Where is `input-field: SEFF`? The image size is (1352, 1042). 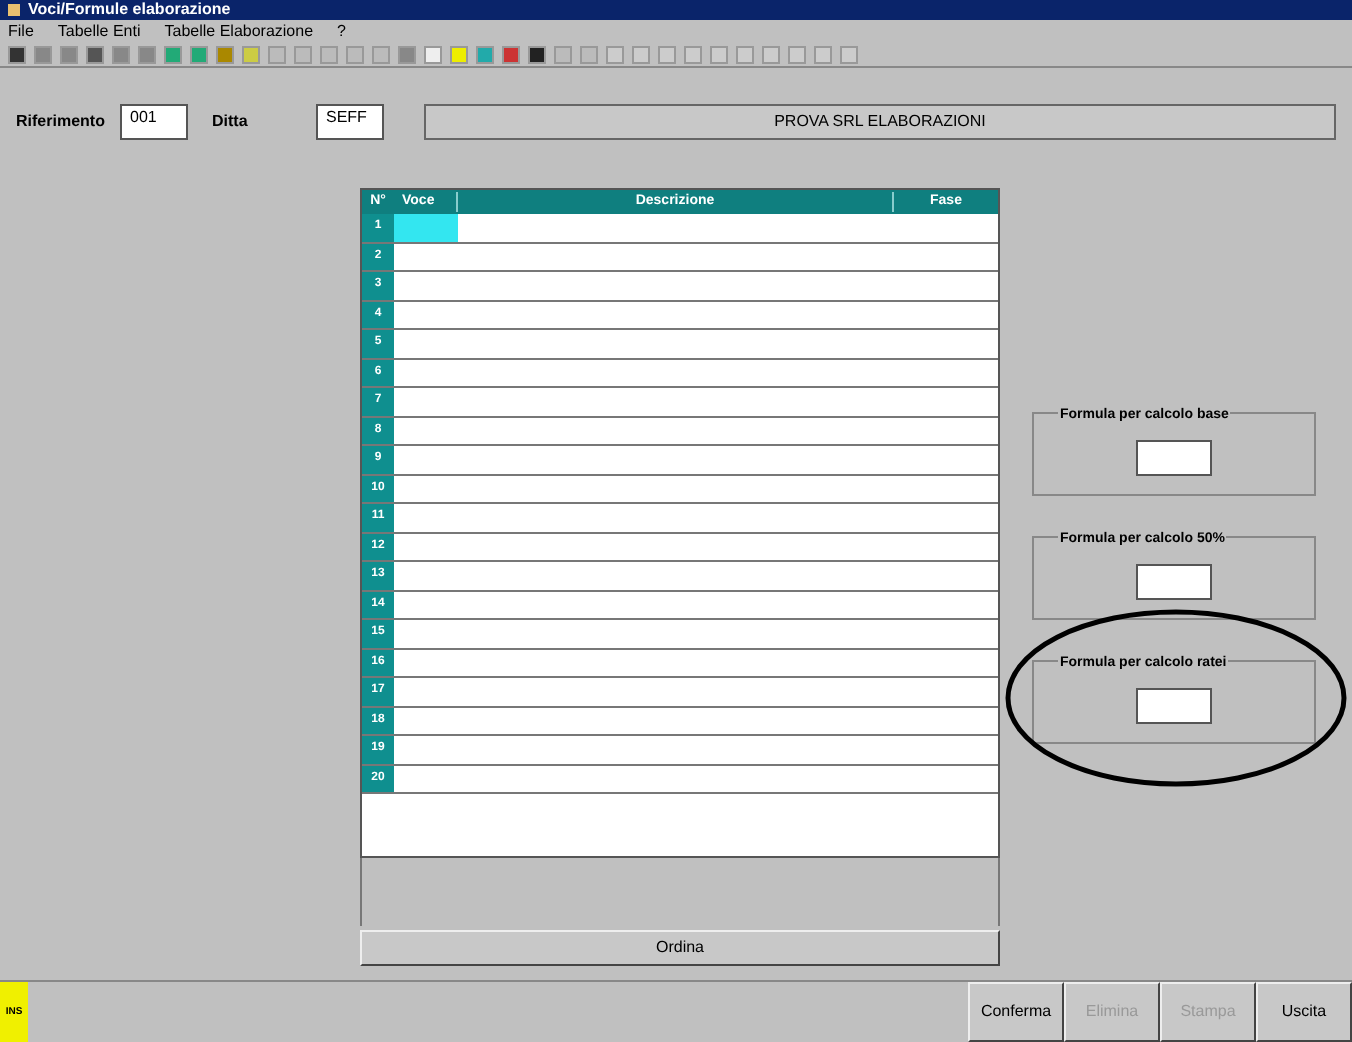
input-field: SEFF is located at coordinates (350, 122).